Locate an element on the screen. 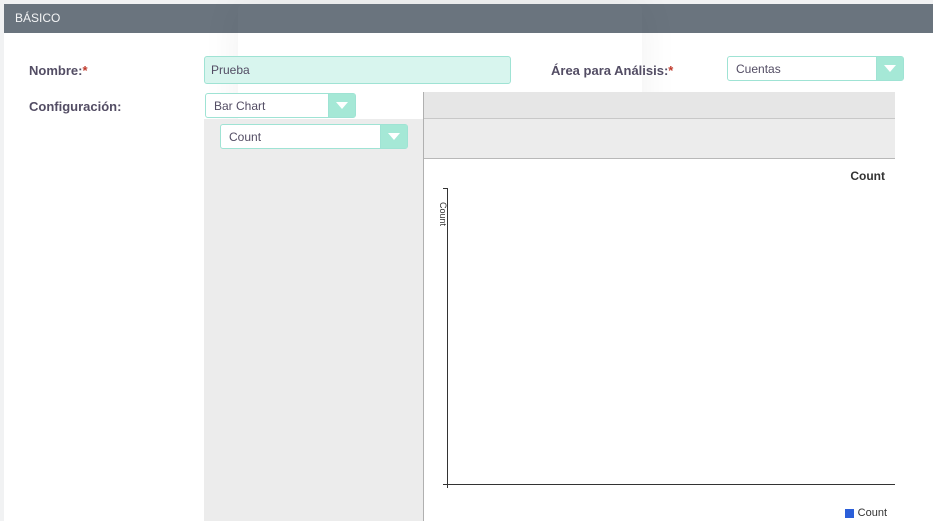 This screenshot has height=521, width=933. configuracion-label: Configuración: is located at coordinates (75, 106).